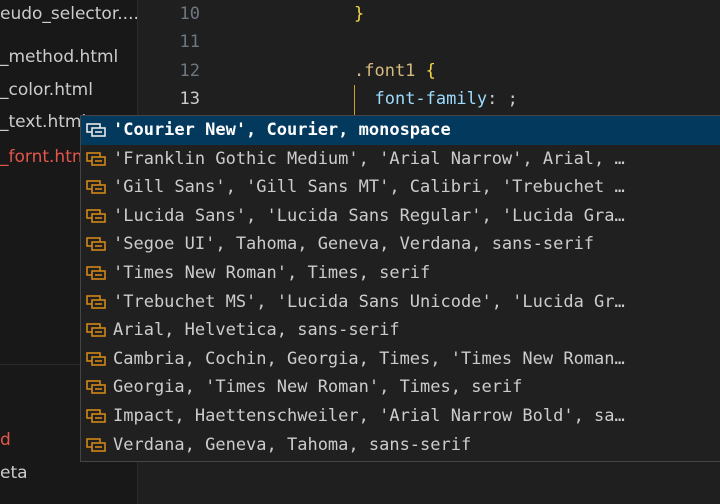 The image size is (720, 504). What do you see at coordinates (318, 387) in the screenshot?
I see `suggestion-label: Georgia, 'Times New Roman', Times, serif` at bounding box center [318, 387].